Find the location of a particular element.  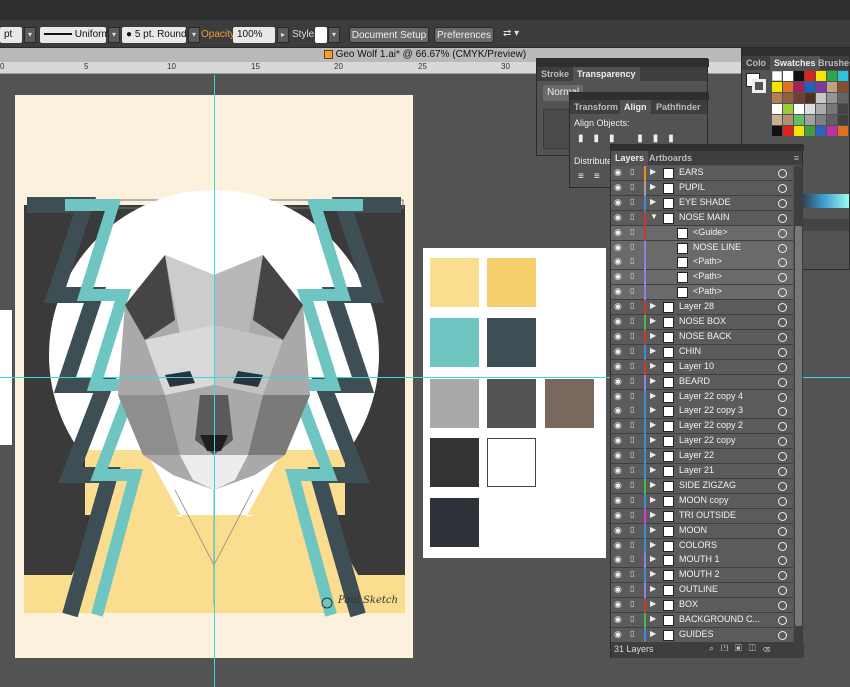

layer-row: ◉ ▯ ▶ SIDE ZIGZAG is located at coordinates (702, 486).